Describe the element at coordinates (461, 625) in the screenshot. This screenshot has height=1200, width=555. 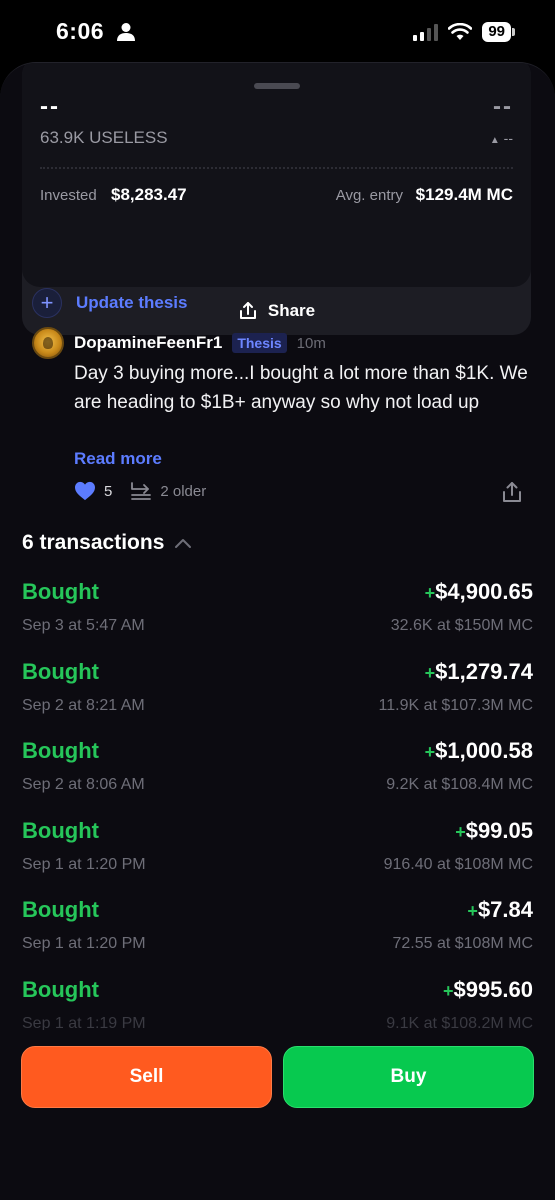
I see `transaction-detail: 32.6K at $150M MC` at that location.